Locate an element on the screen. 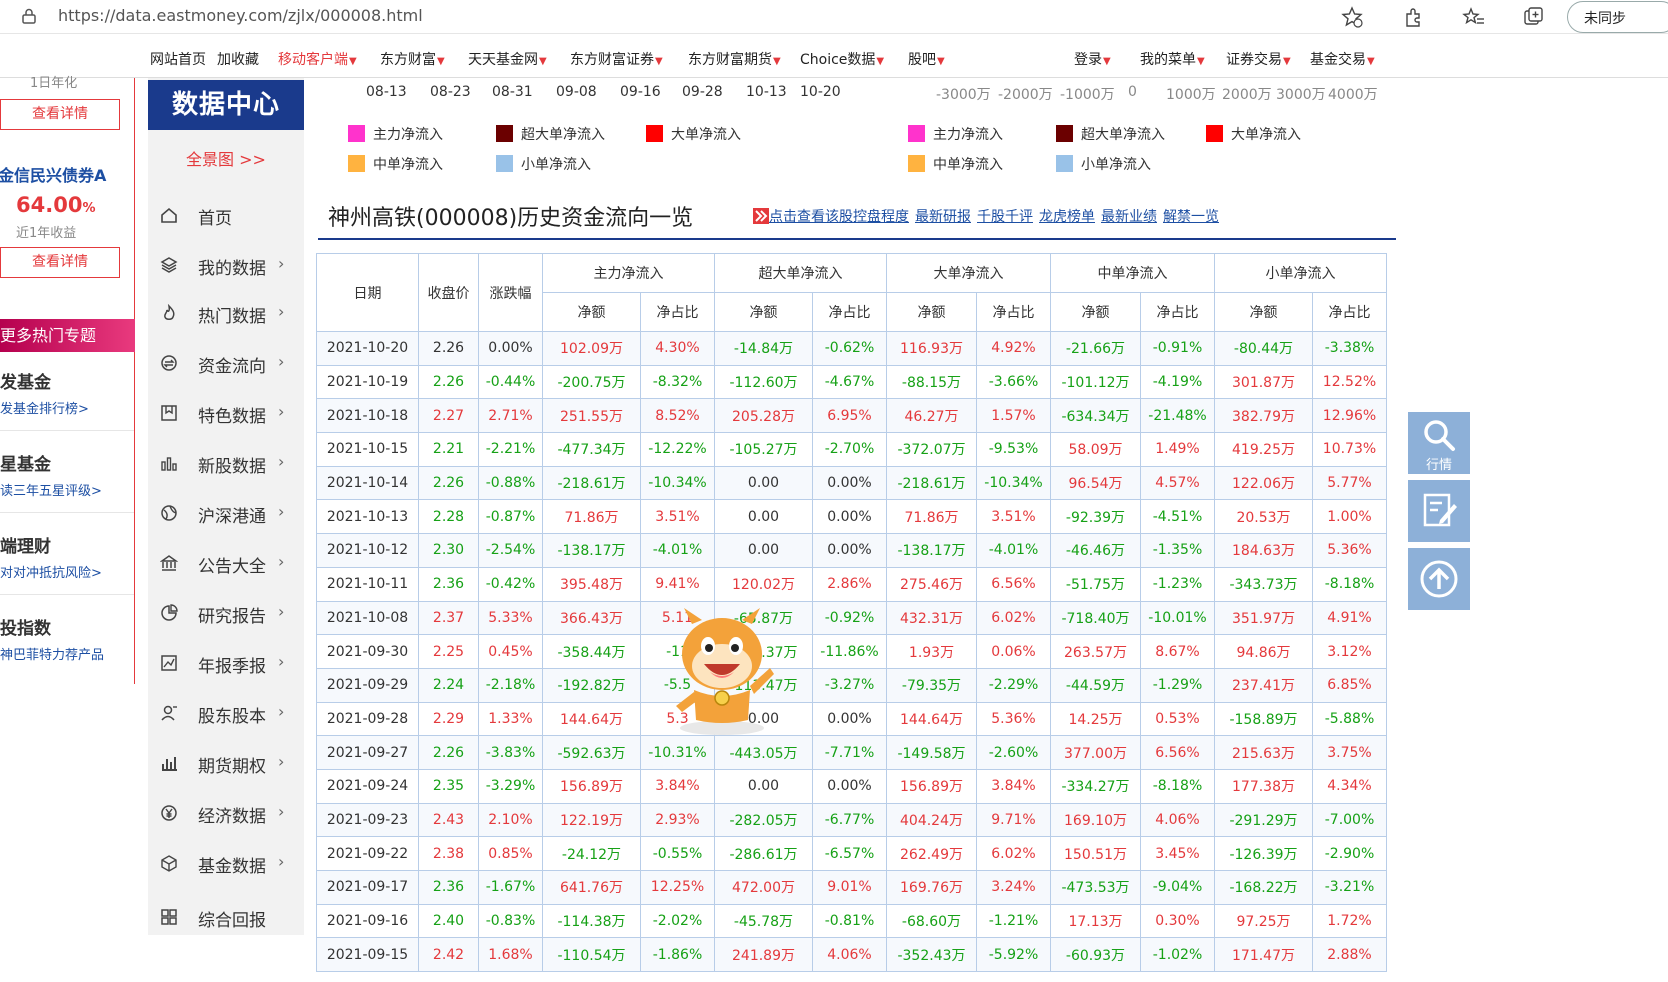 This screenshot has height=982, width=1668. topnav-link: 网站首页 is located at coordinates (178, 59).